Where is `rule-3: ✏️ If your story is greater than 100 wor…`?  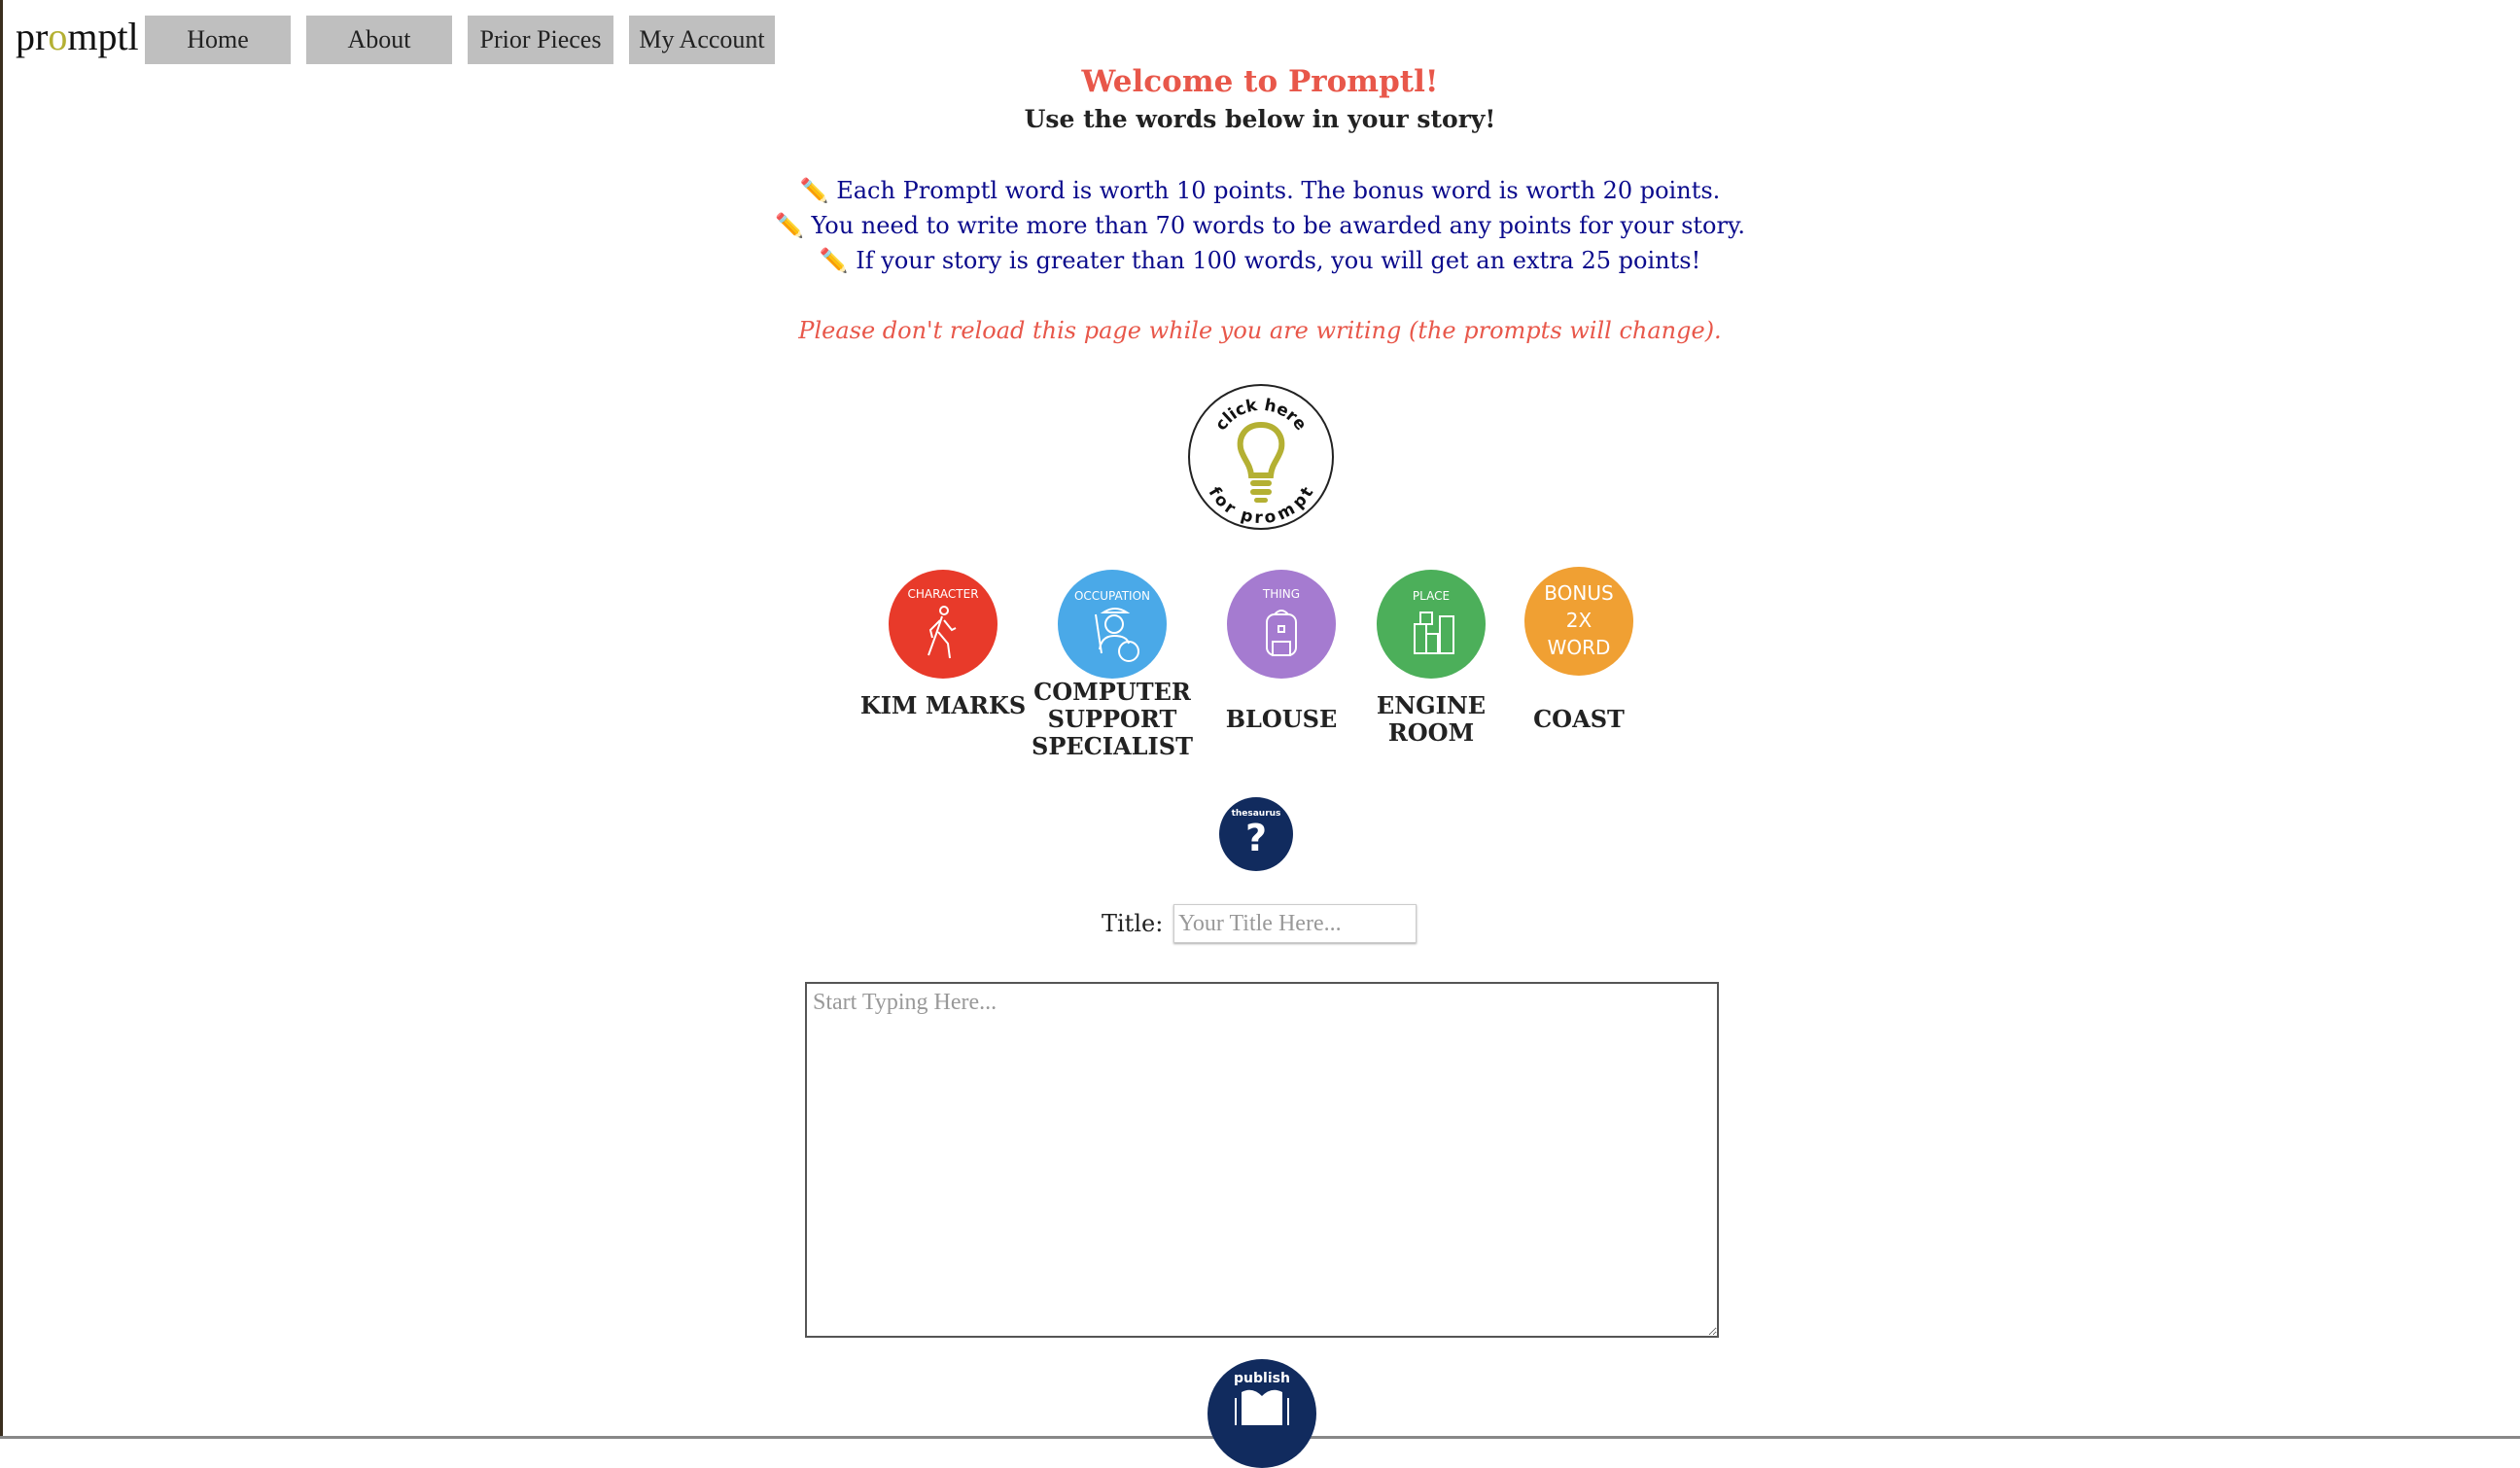
rule-3: ✏️ If your story is greater than 100 wor… is located at coordinates (1260, 261).